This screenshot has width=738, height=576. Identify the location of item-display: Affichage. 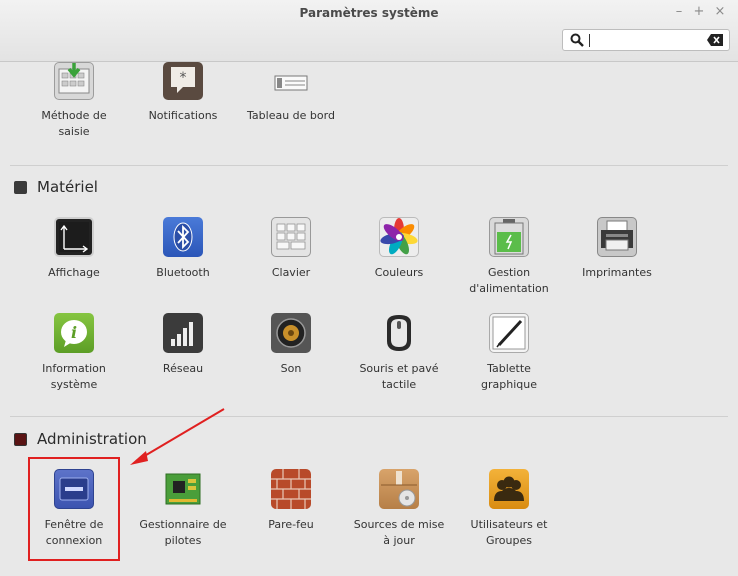
(74, 249).